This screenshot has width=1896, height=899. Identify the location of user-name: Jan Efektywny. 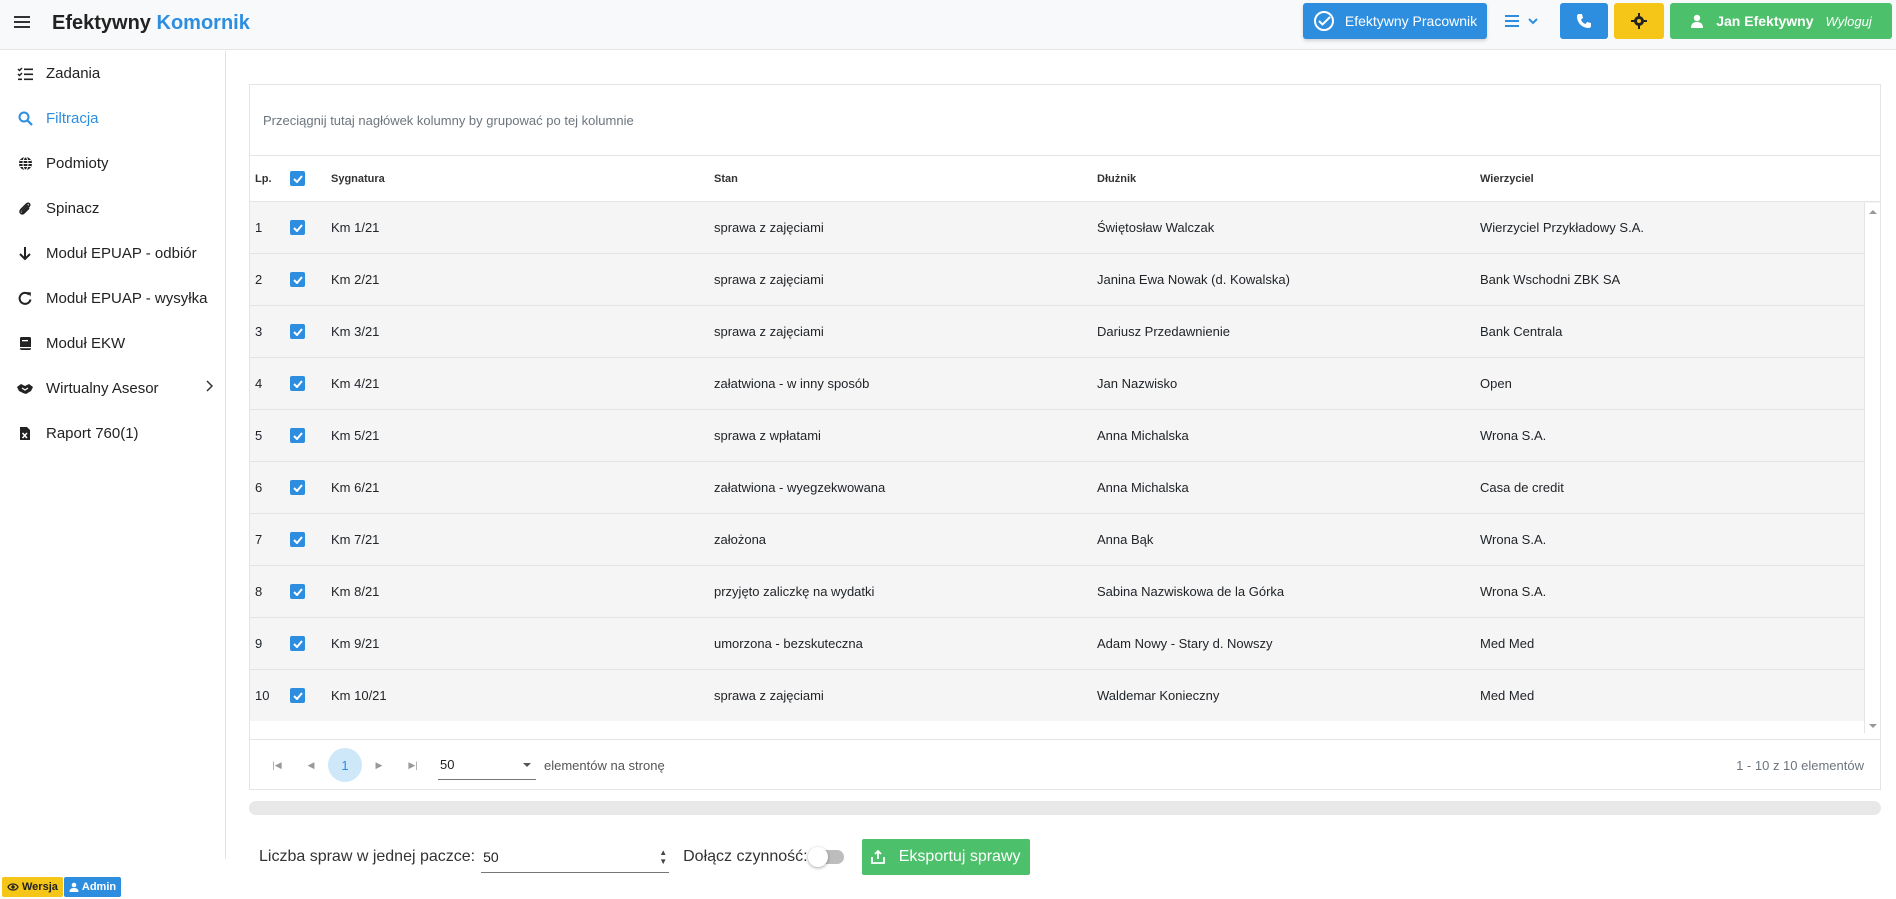
(1765, 21).